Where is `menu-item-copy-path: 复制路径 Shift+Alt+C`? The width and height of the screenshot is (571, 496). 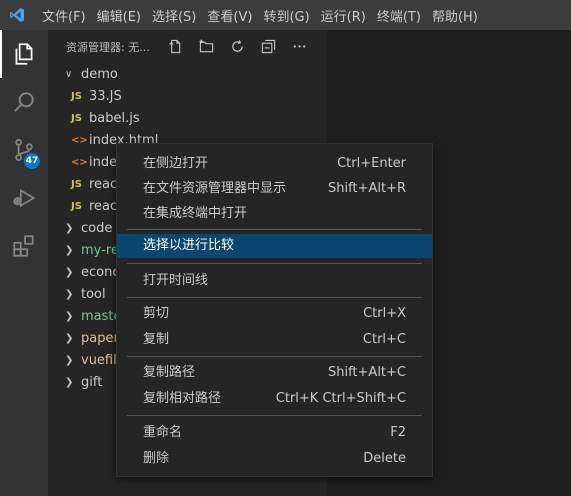
menu-item-copy-path: 复制路径 Shift+Alt+C is located at coordinates (274, 373).